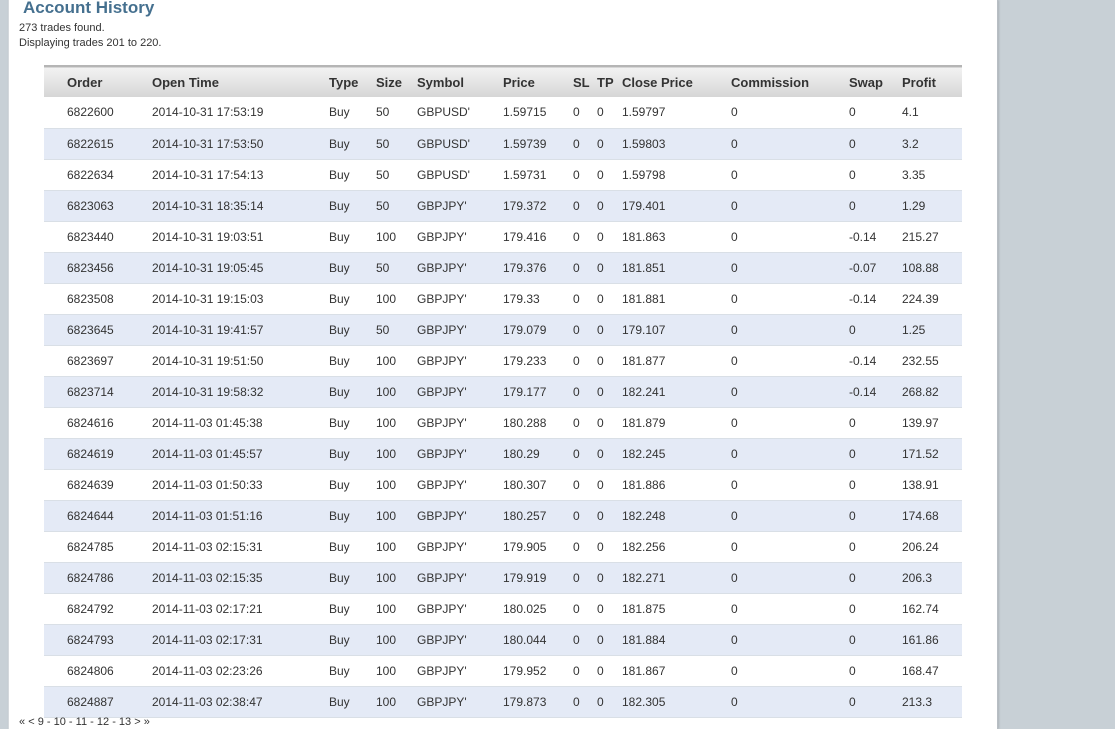 The width and height of the screenshot is (1115, 729). Describe the element at coordinates (208, 112) in the screenshot. I see `cell-open-time: 2014-10-31 17:53:19` at that location.